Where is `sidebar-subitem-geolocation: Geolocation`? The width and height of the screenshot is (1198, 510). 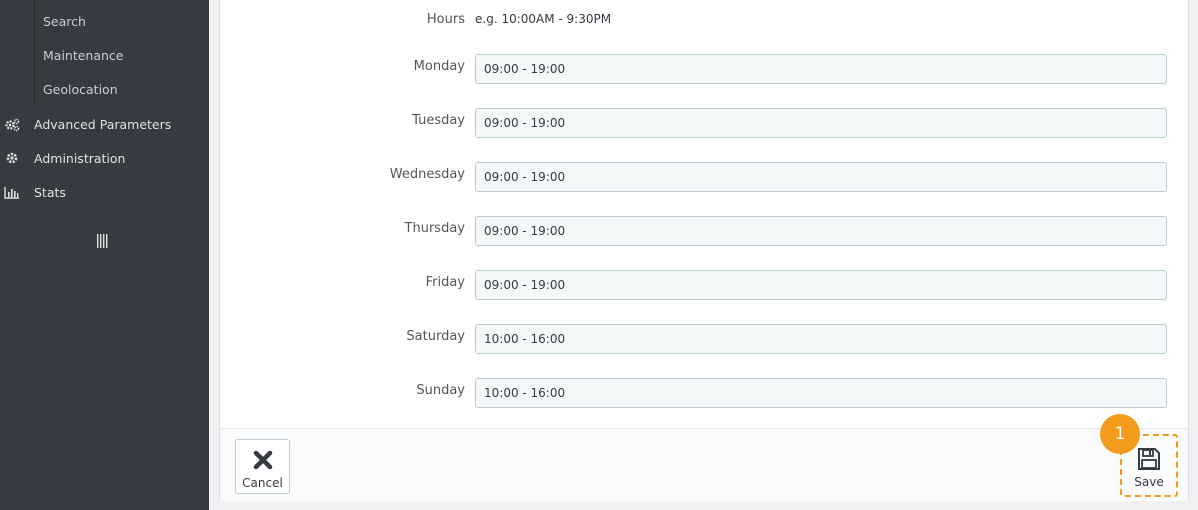
sidebar-subitem-geolocation: Geolocation is located at coordinates (80, 89).